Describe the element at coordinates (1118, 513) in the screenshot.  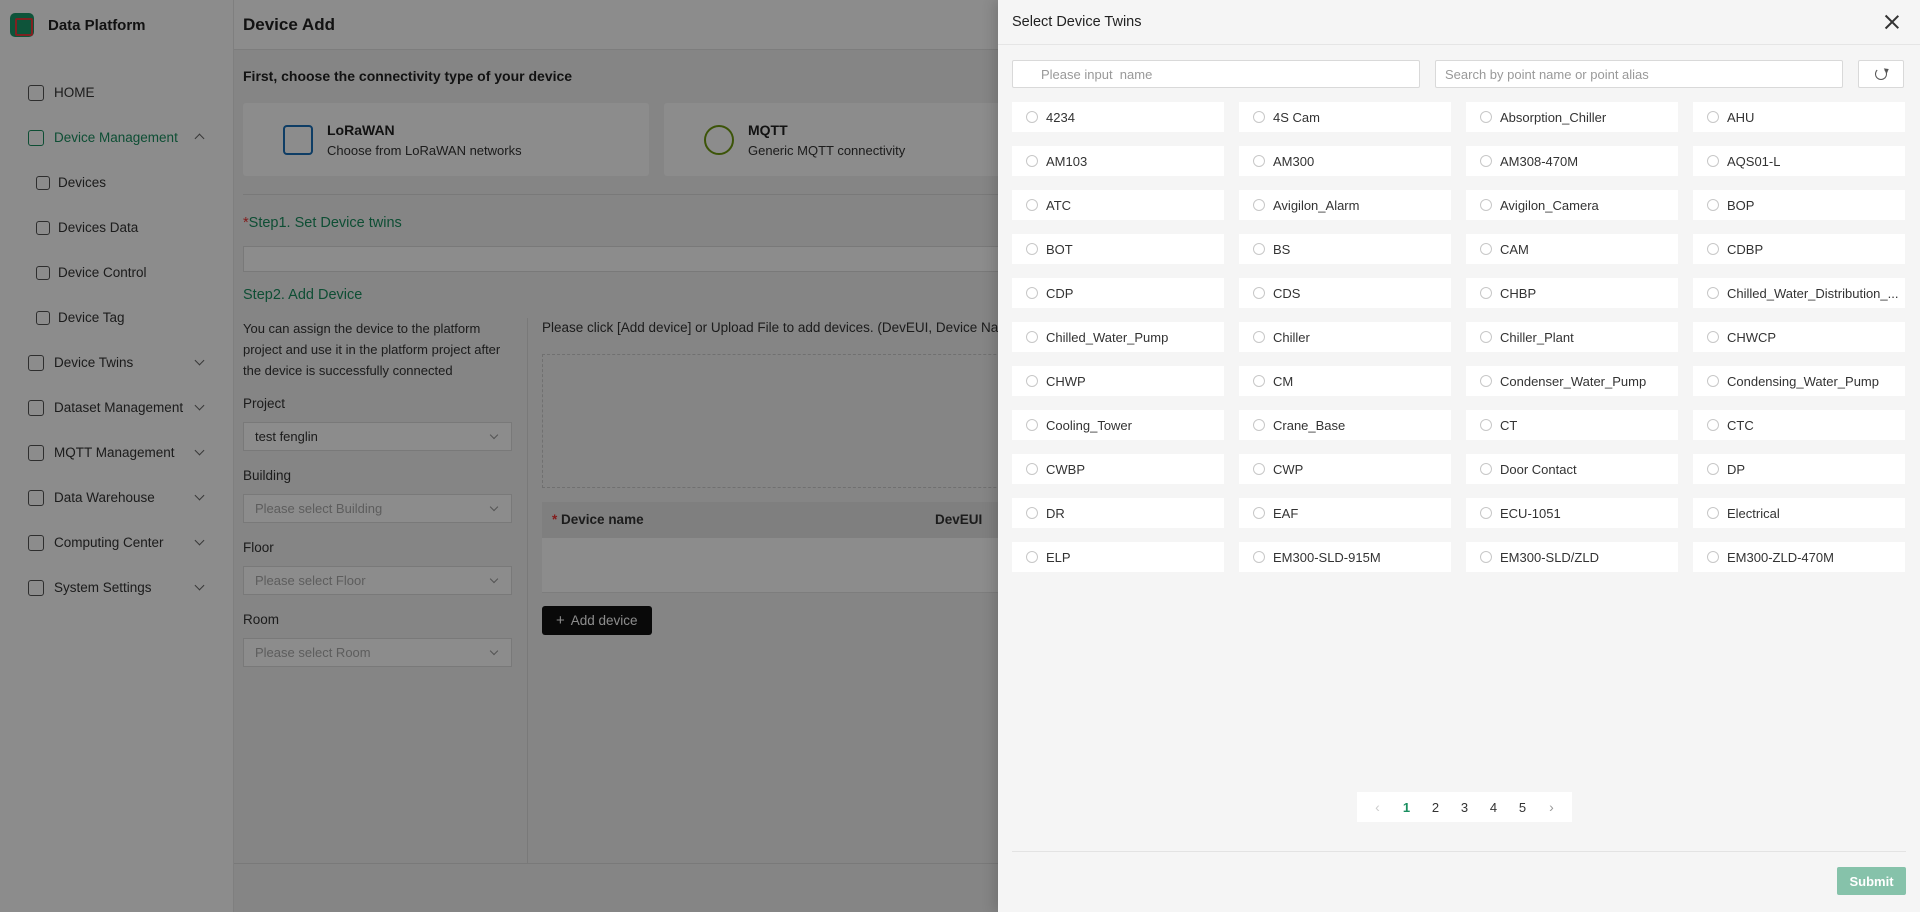
I see `device-twin-option: DR` at that location.